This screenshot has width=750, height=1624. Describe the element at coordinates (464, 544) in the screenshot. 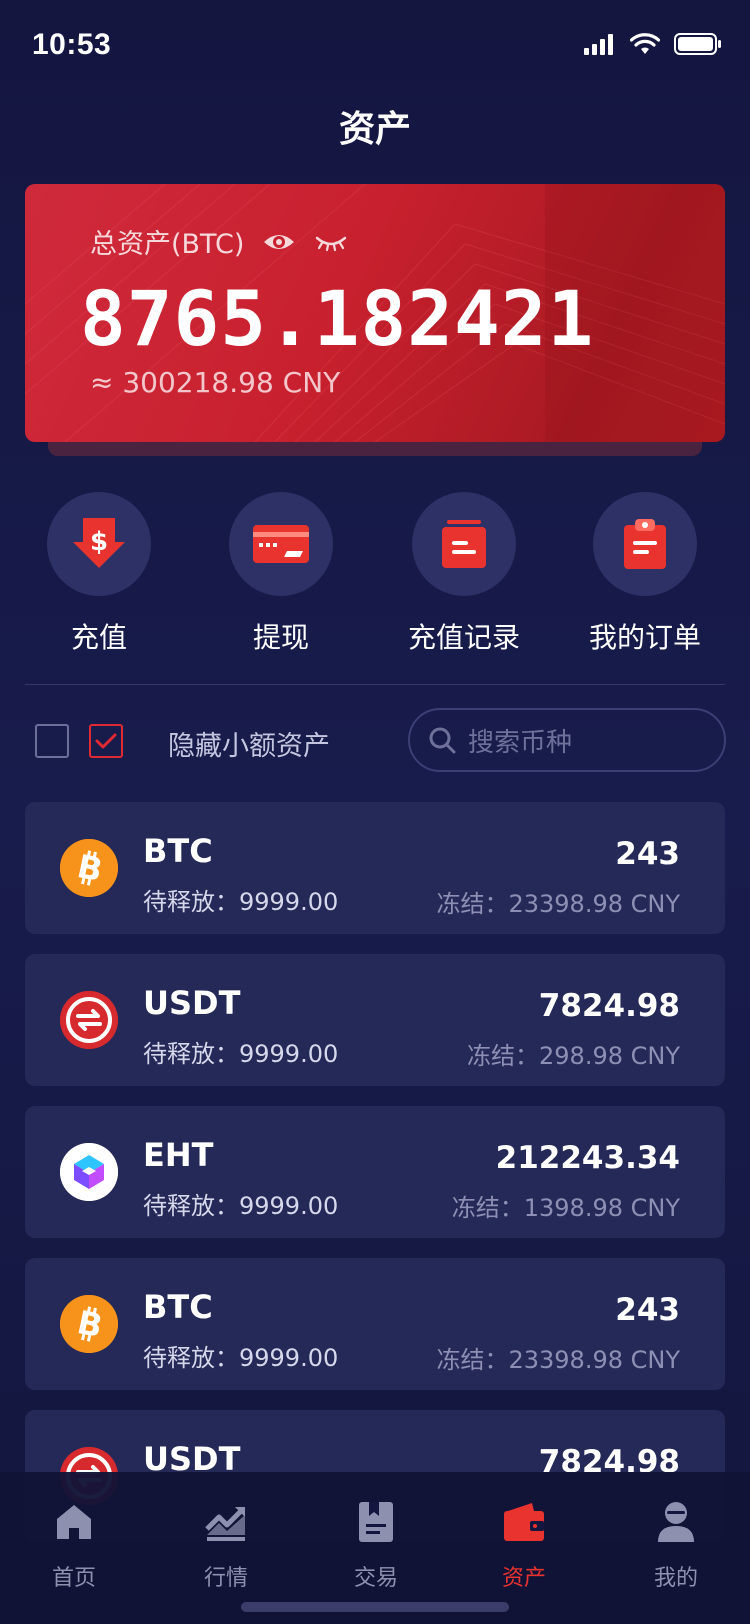

I see `record-icon` at that location.